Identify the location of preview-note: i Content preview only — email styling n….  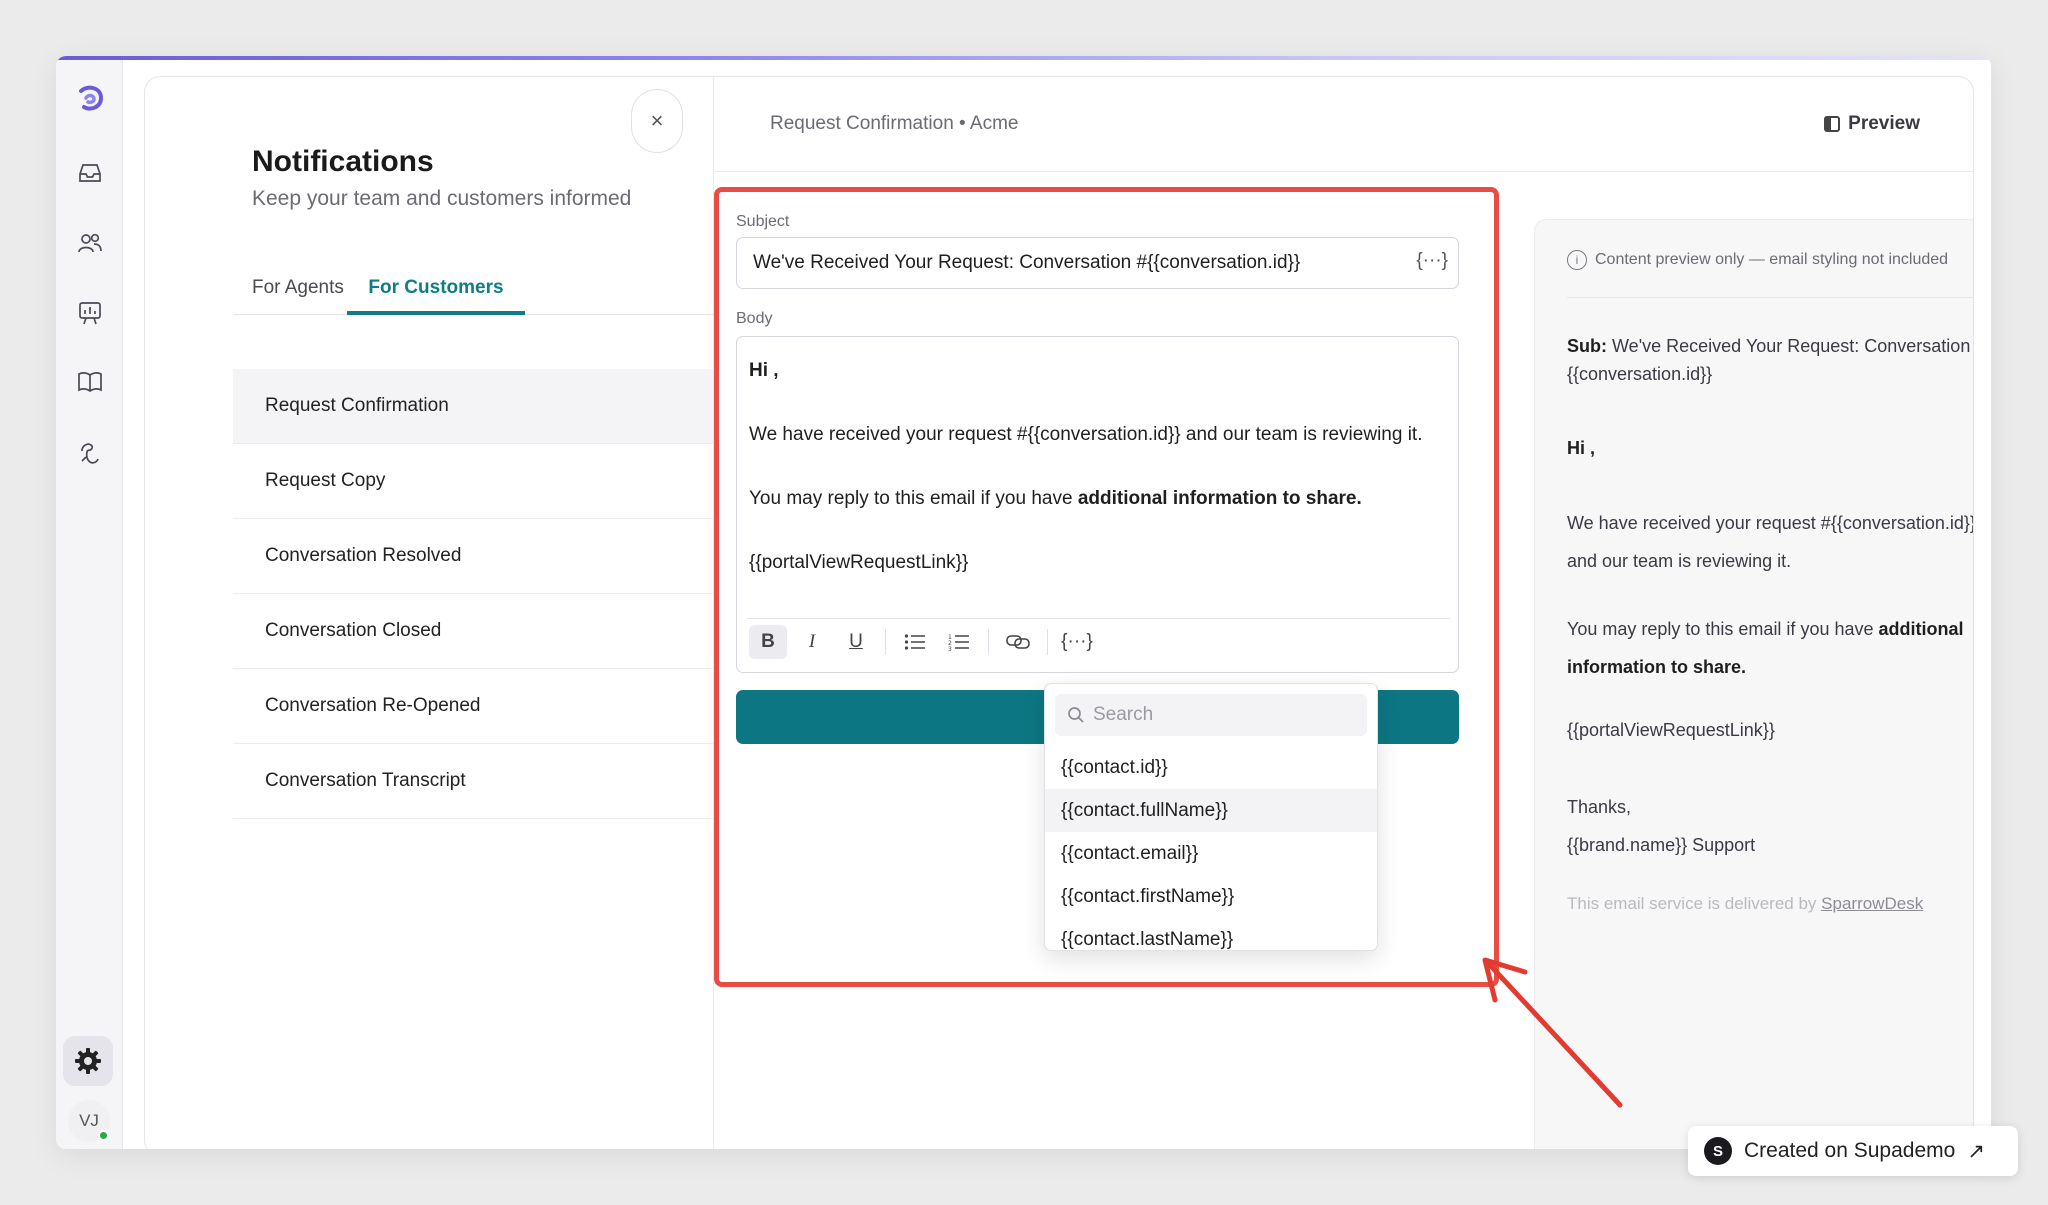
(1757, 260).